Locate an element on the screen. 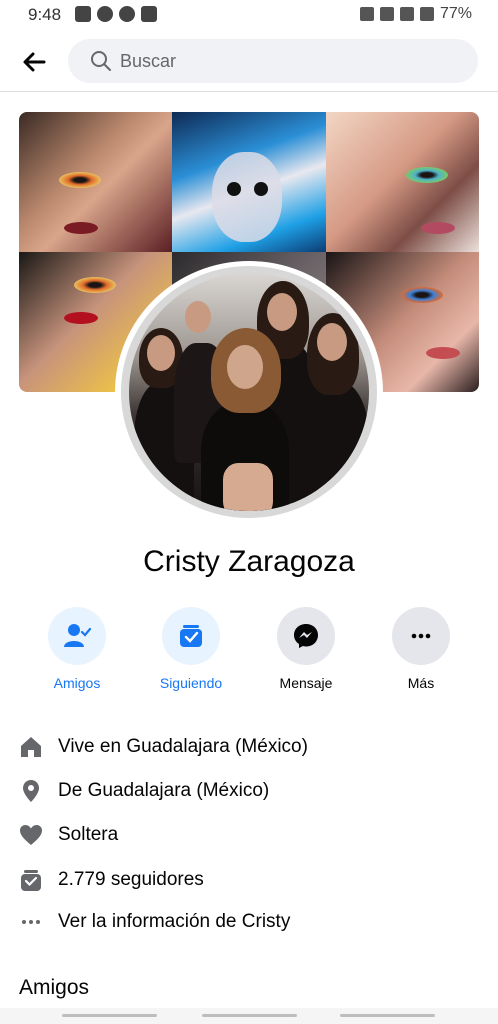  messenger-icon is located at coordinates (306, 636).